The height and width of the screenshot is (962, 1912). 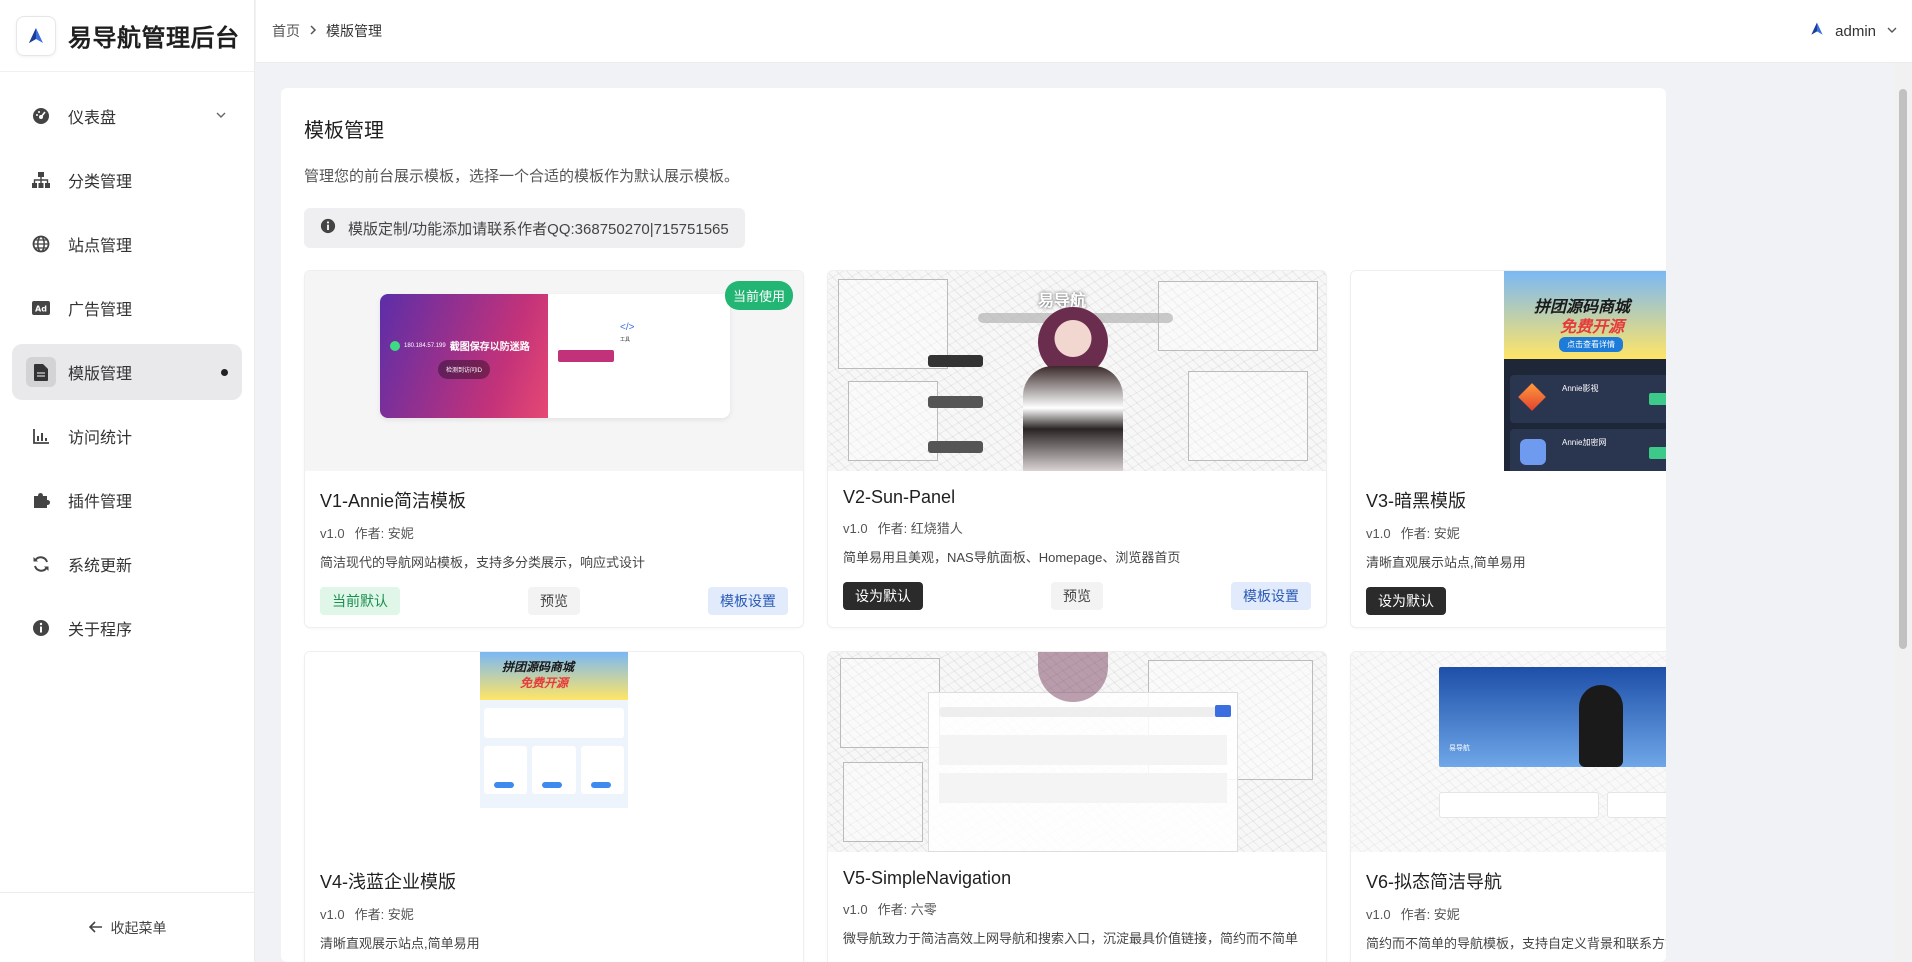 What do you see at coordinates (1817, 31) in the screenshot?
I see `avatar` at bounding box center [1817, 31].